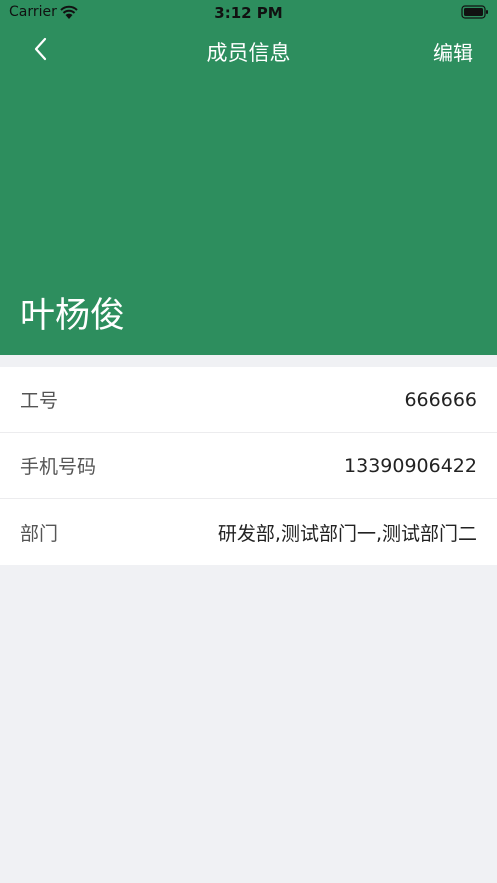  What do you see at coordinates (440, 399) in the screenshot?
I see `employee-id-value: 666666` at bounding box center [440, 399].